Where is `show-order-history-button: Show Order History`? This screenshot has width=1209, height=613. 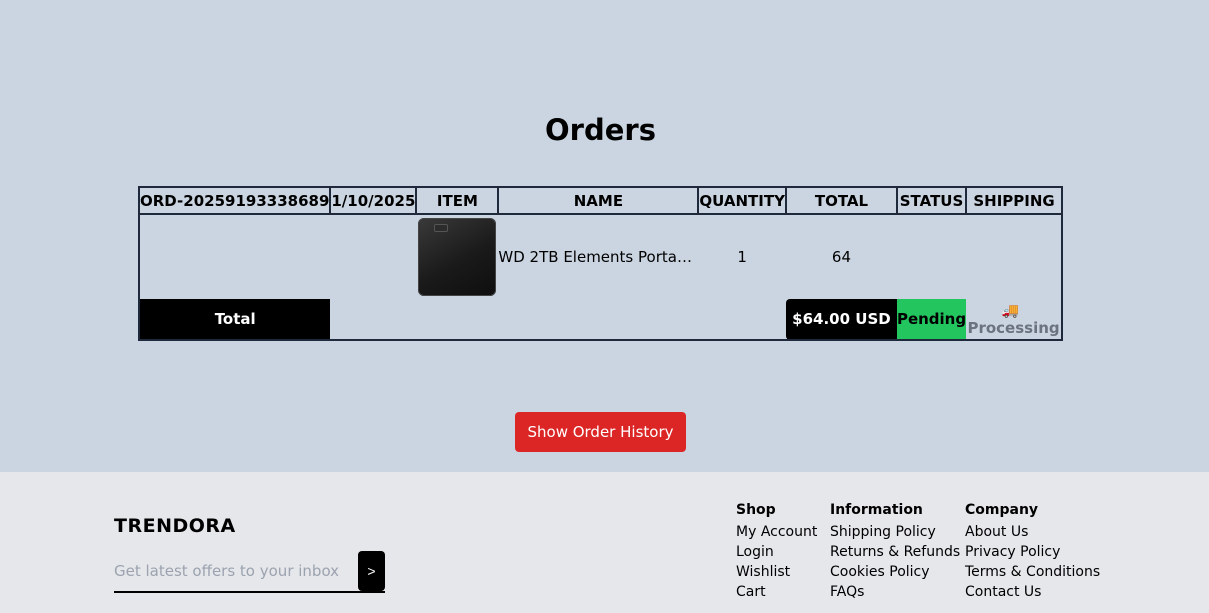 show-order-history-button: Show Order History is located at coordinates (600, 432).